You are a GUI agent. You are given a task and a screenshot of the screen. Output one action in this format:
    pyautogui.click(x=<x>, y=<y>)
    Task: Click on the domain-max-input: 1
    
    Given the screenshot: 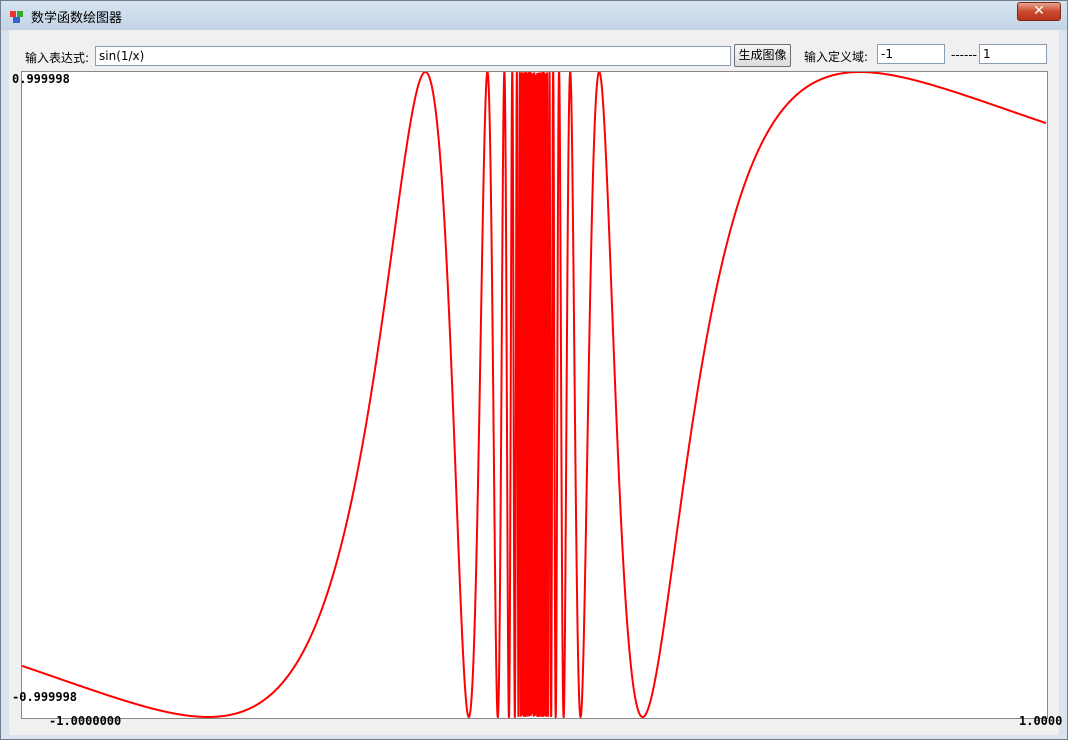 What is the action you would take?
    pyautogui.click(x=1013, y=54)
    